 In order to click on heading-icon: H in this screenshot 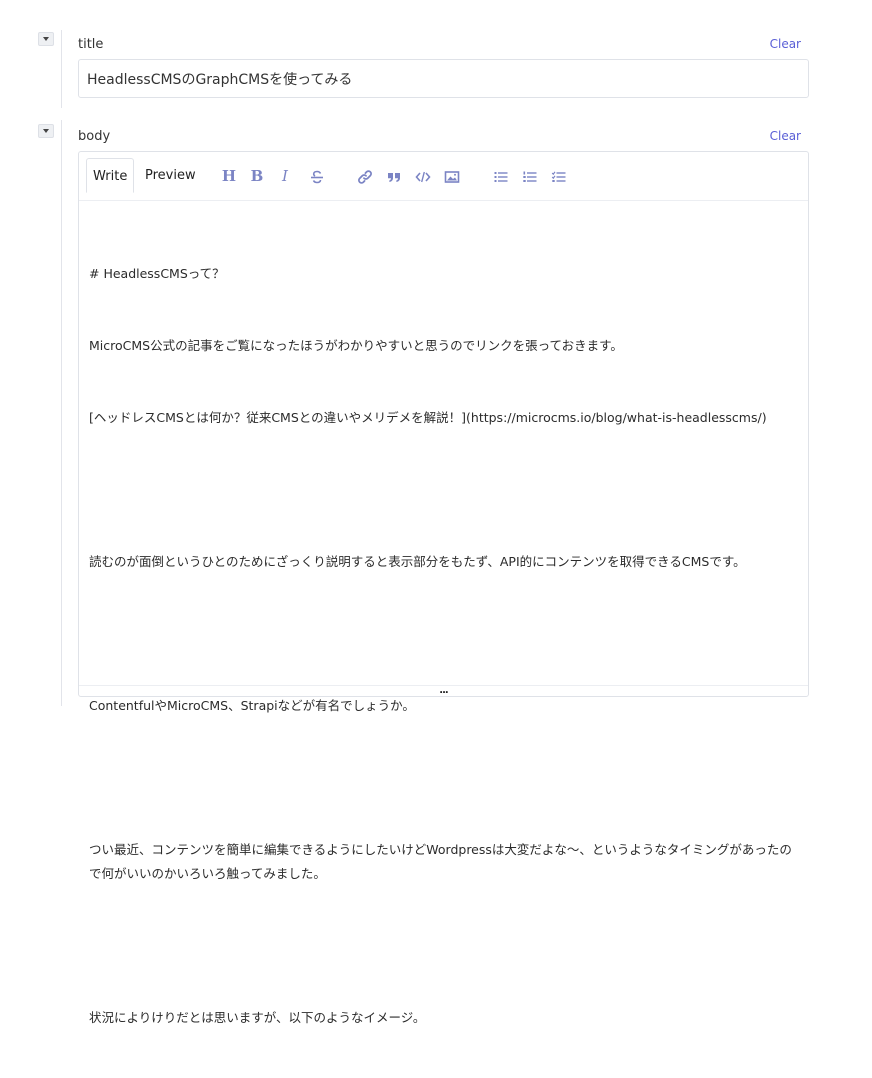, I will do `click(229, 176)`.